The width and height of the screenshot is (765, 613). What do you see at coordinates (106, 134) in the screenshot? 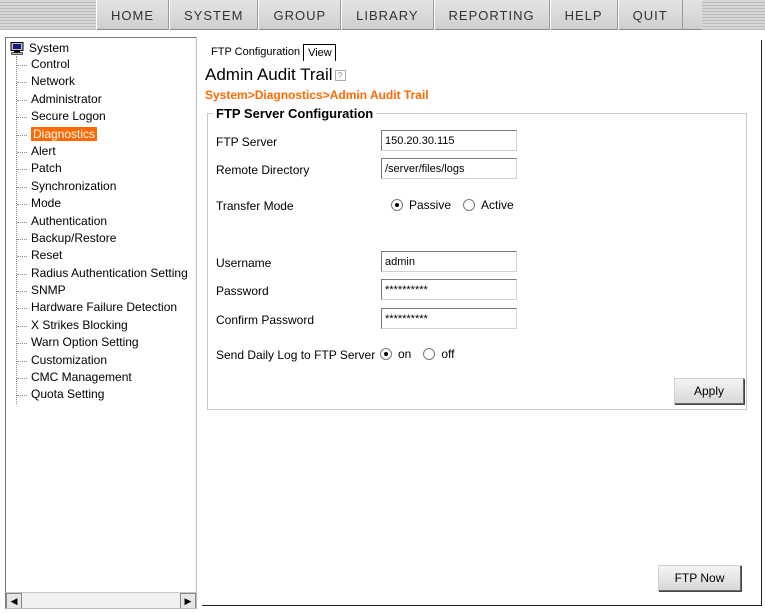
I see `sidebar-item-diagnostics: Diagnostics` at bounding box center [106, 134].